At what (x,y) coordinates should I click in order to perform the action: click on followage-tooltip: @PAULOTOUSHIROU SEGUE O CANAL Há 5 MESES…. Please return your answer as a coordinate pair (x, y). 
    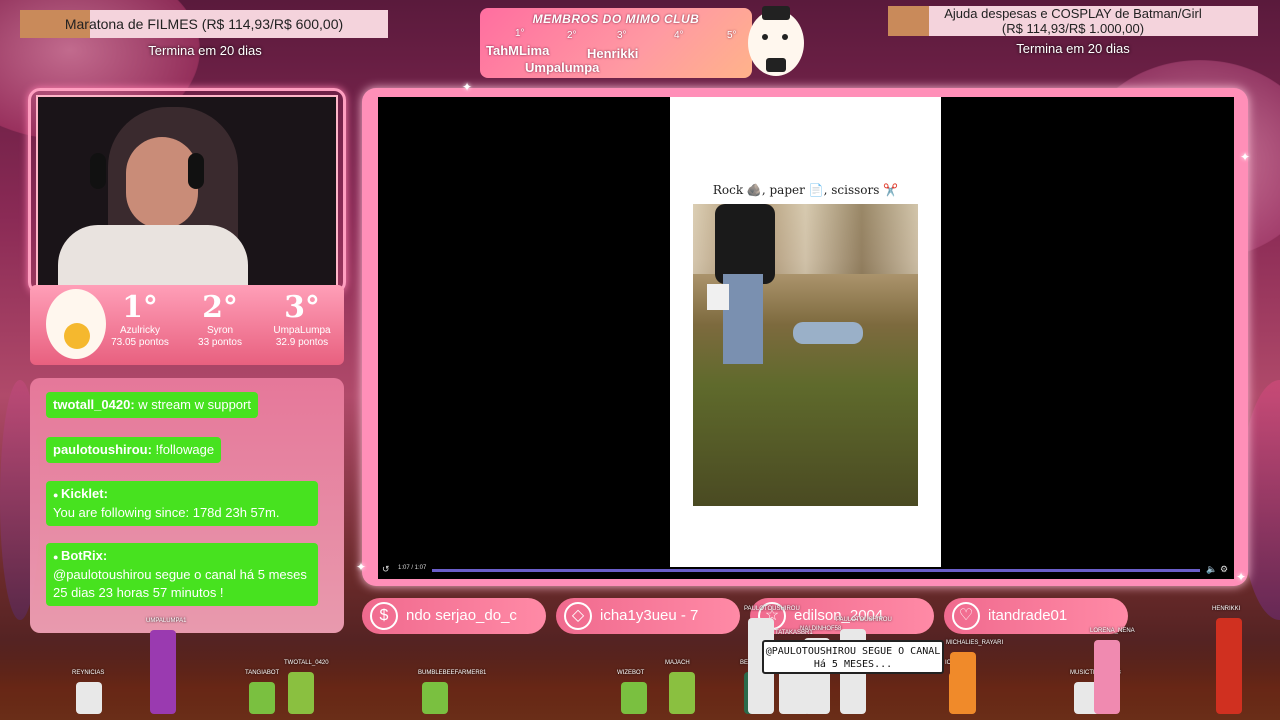
    Looking at the image, I should click on (853, 657).